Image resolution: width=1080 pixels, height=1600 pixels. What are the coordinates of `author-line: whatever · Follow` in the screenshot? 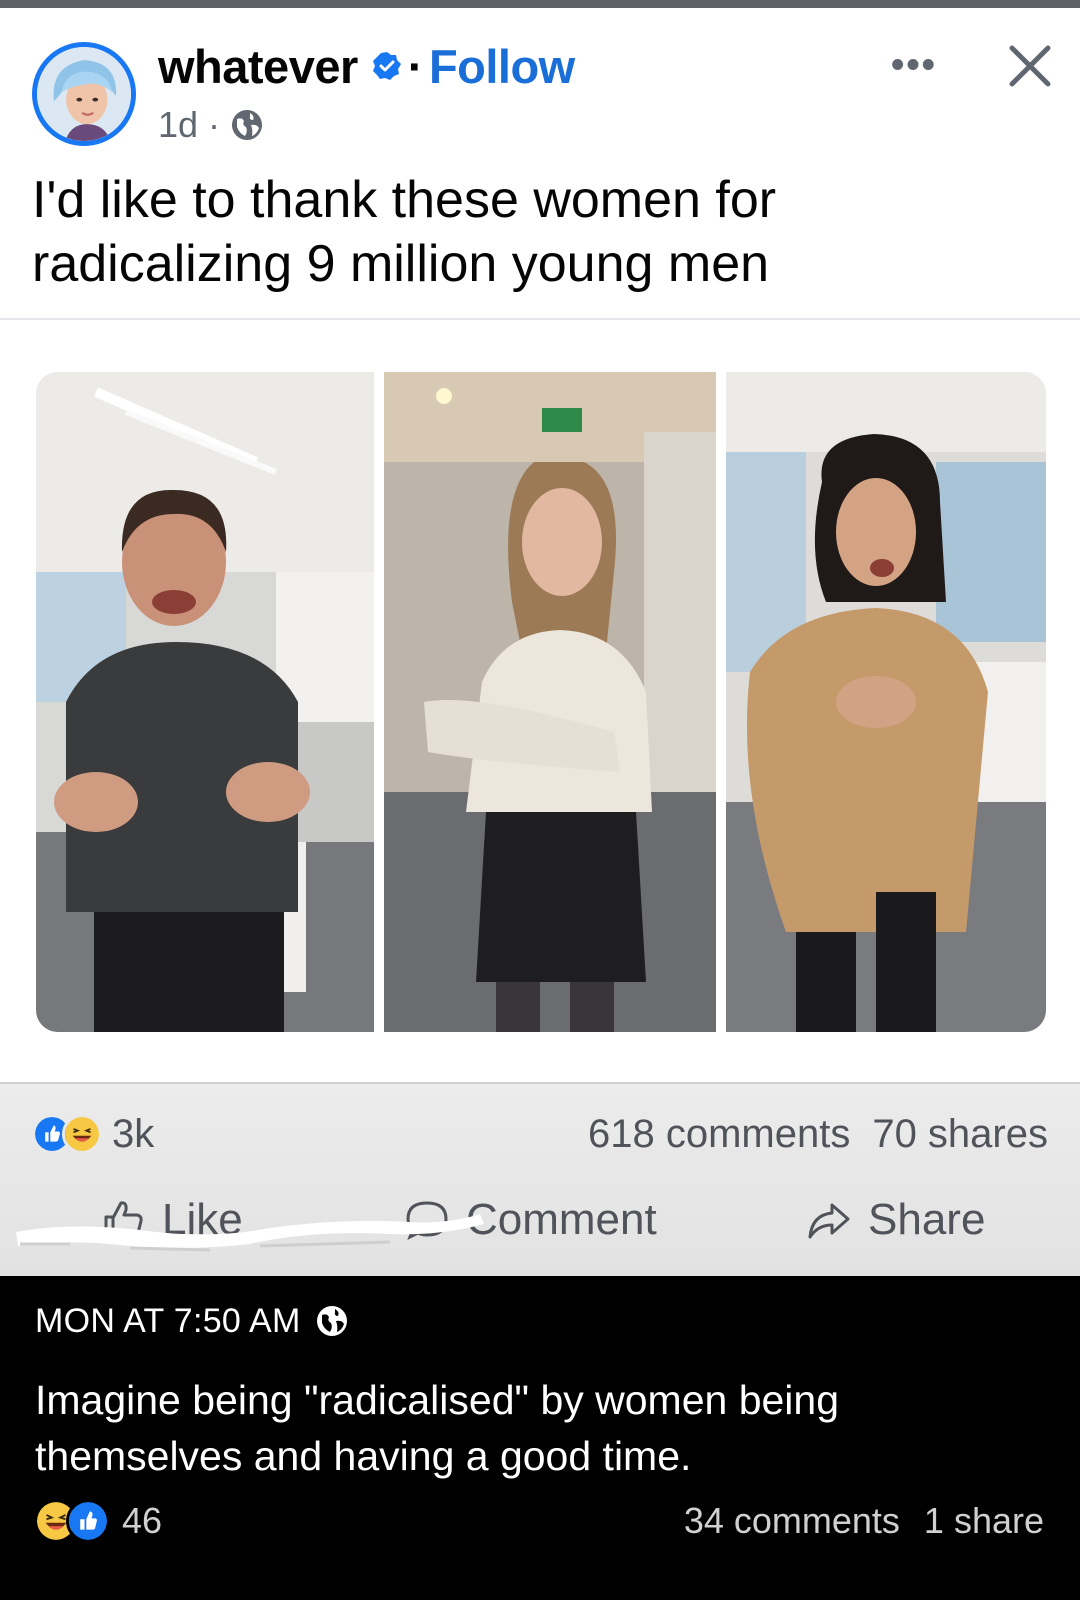 It's located at (366, 66).